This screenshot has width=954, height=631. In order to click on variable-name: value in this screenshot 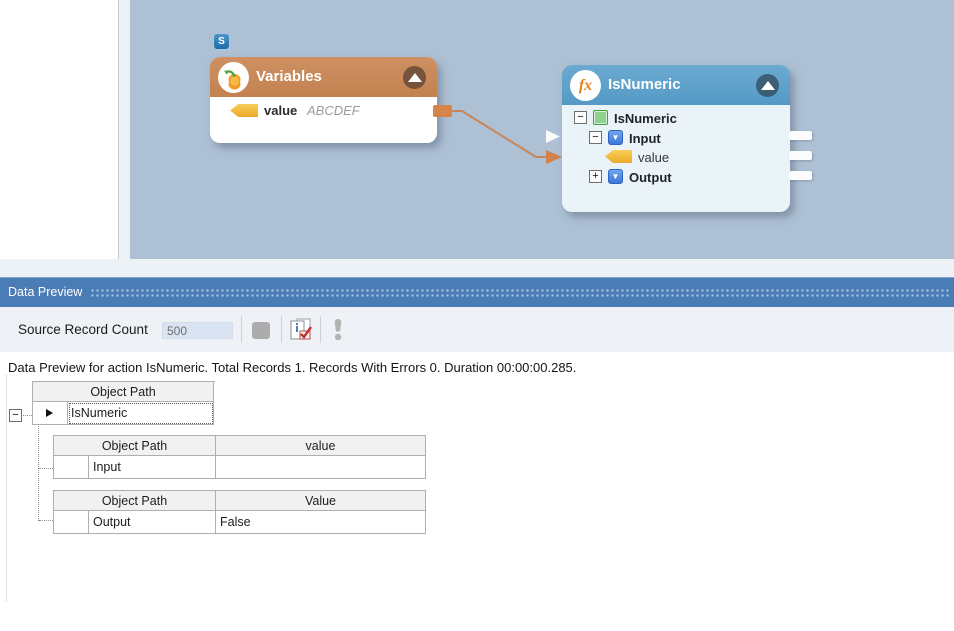, I will do `click(280, 110)`.